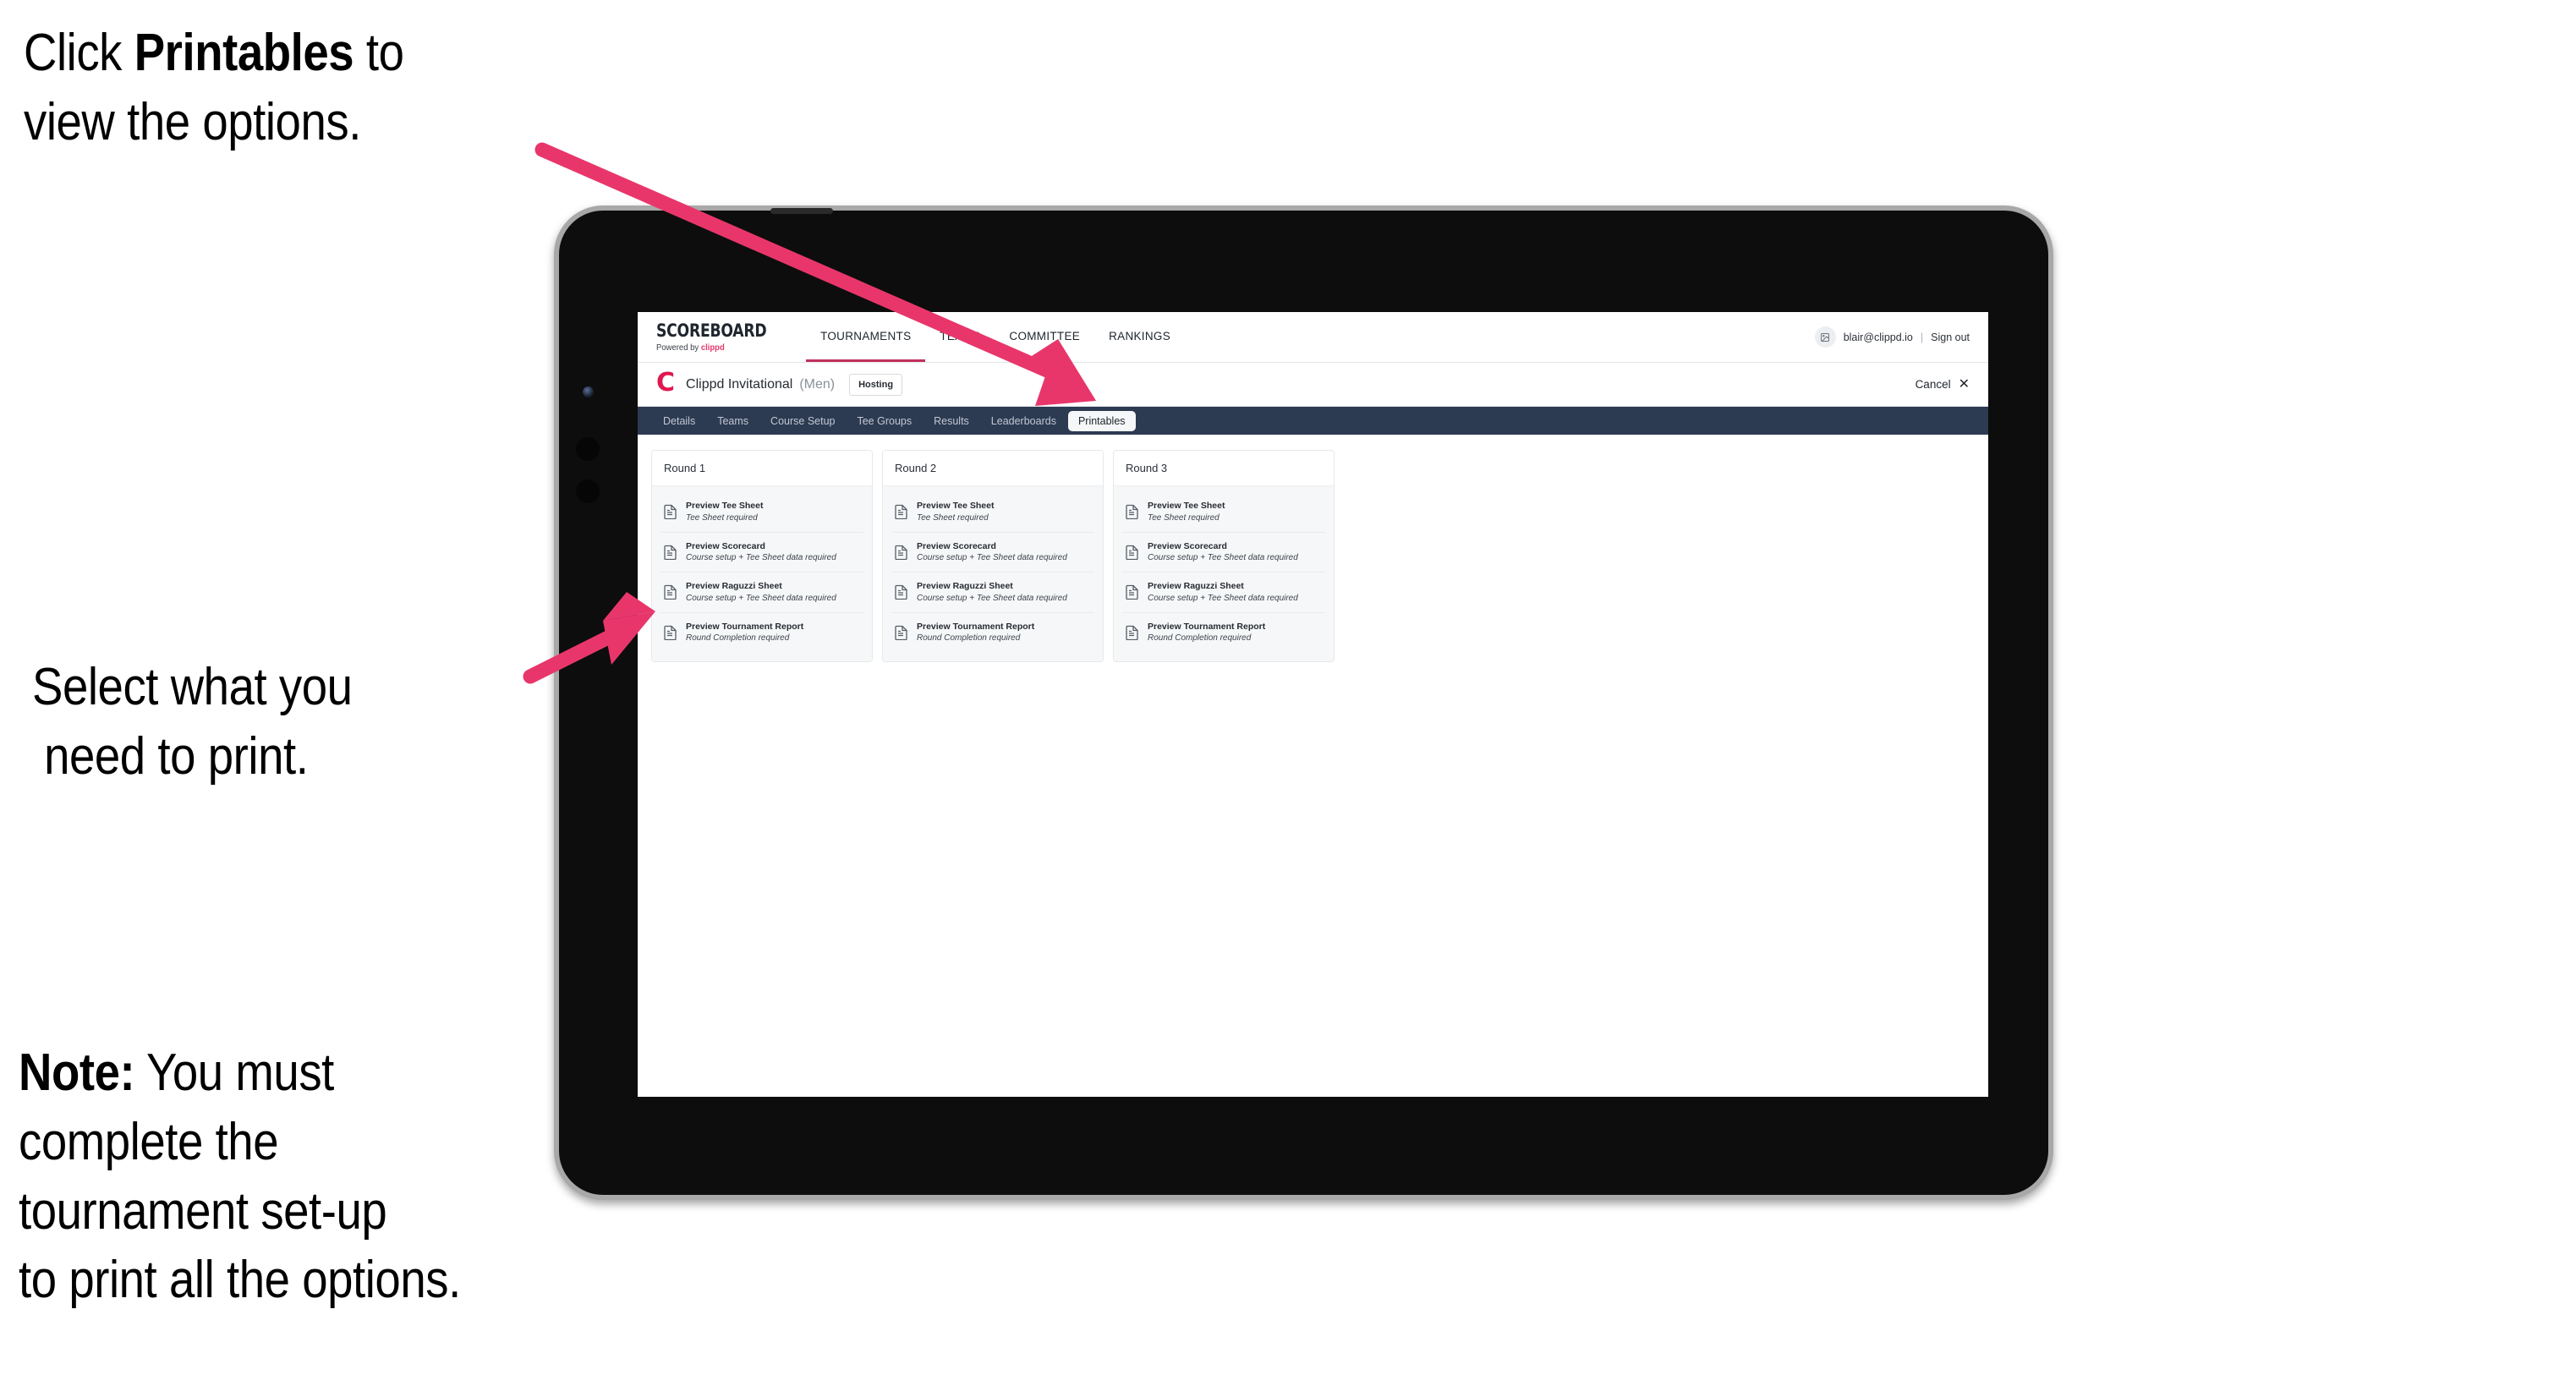  I want to click on annotation-note-line2: complete the, so click(149, 1141).